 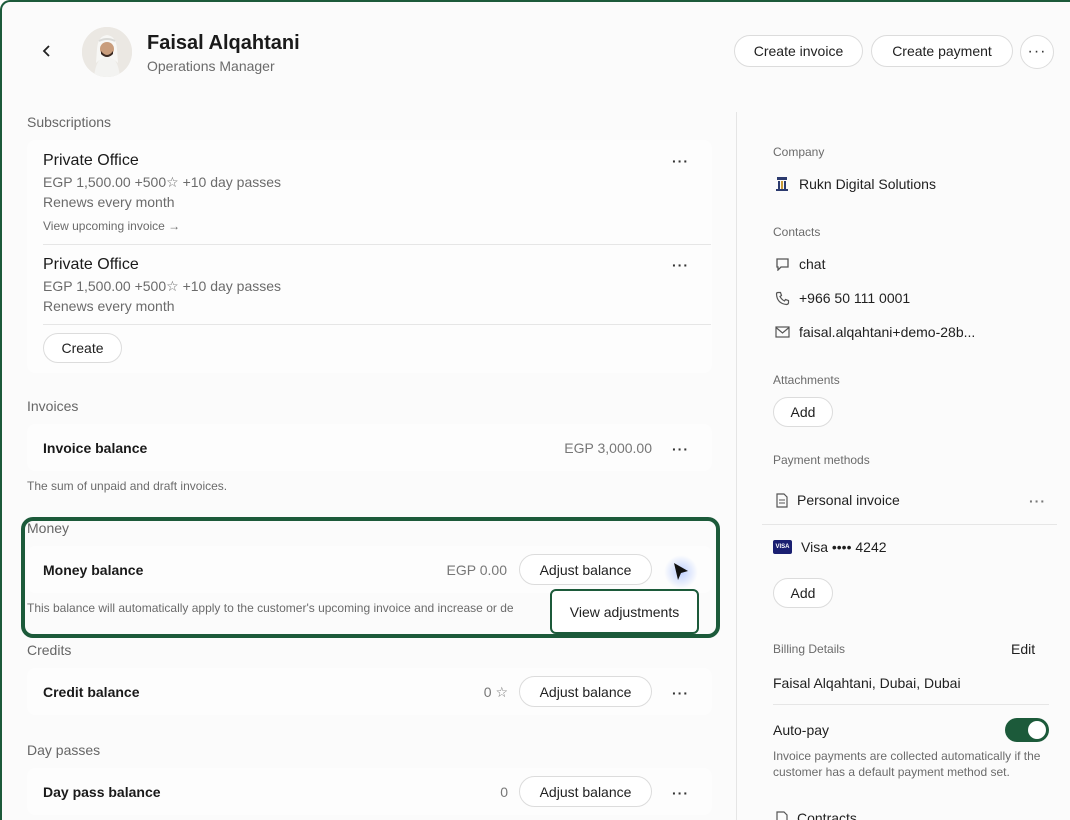 What do you see at coordinates (848, 500) in the screenshot?
I see `personal-invoice-label: Personal invoice` at bounding box center [848, 500].